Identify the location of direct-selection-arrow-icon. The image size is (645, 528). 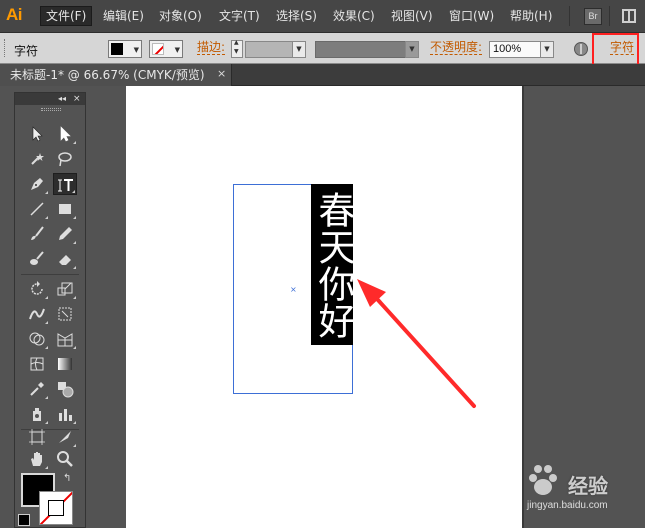
(65, 134).